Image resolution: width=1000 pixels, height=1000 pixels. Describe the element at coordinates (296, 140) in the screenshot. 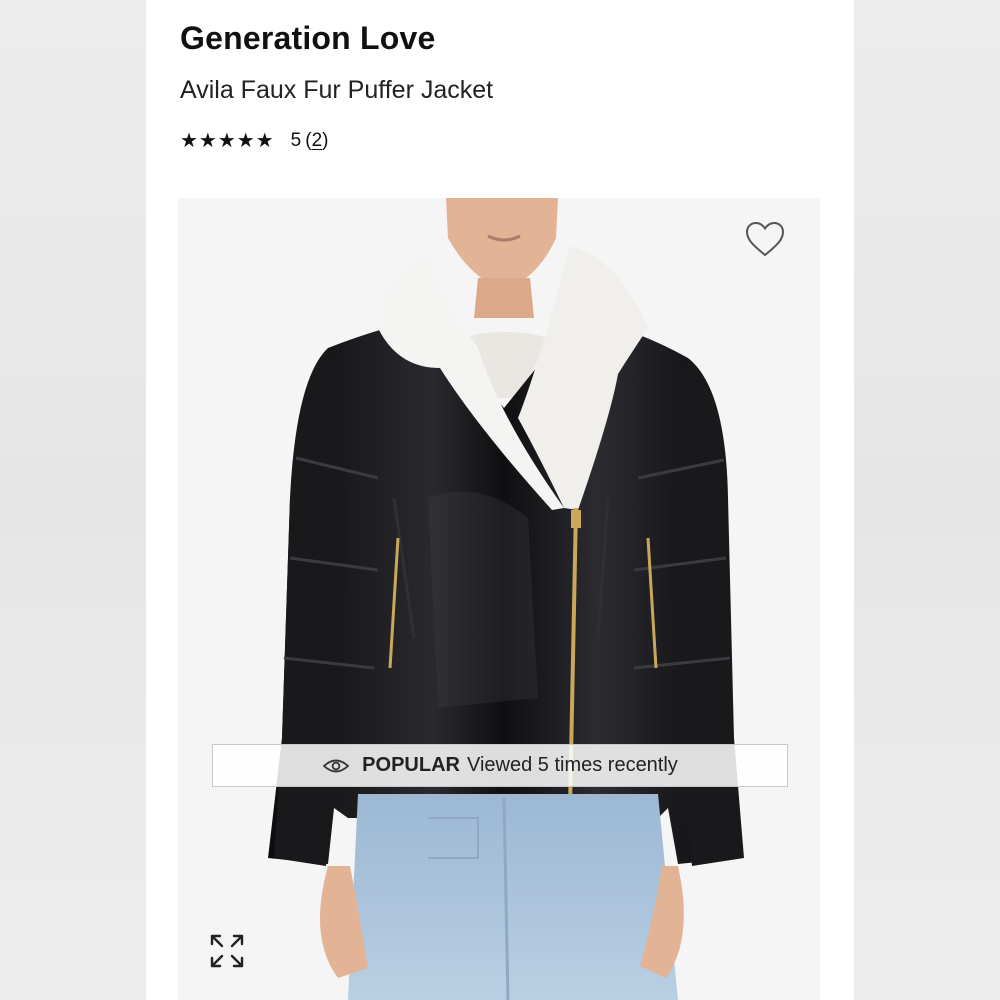

I see `rating-value: 5` at that location.